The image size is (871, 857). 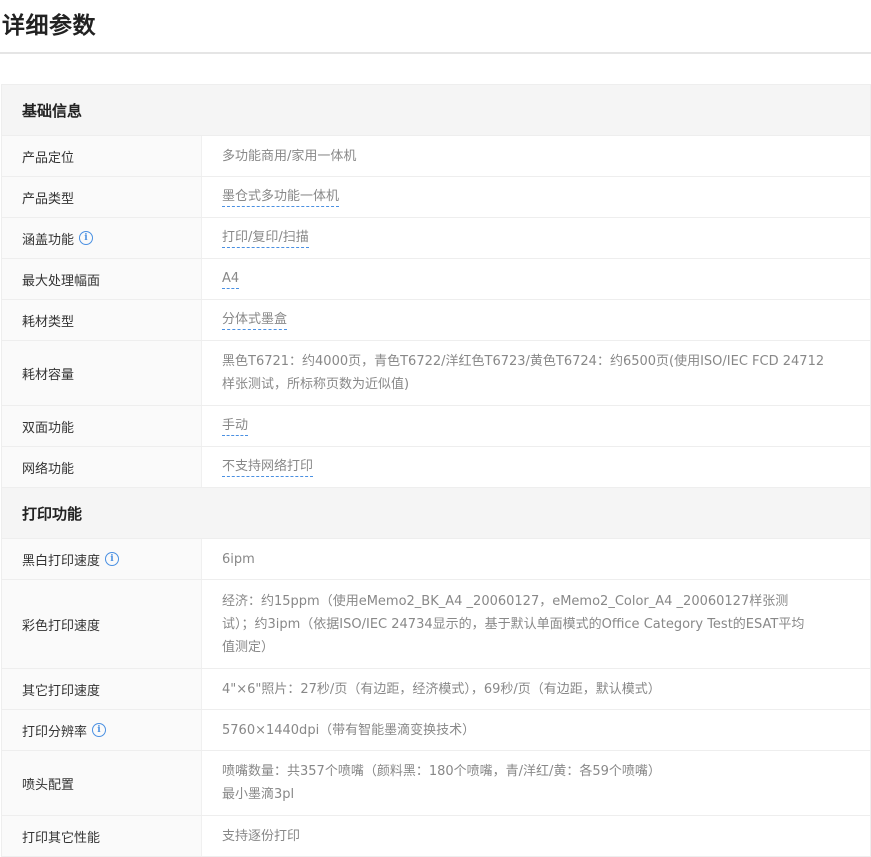 What do you see at coordinates (536, 197) in the screenshot?
I see `spec-value: 墨仓式多功能一体机` at bounding box center [536, 197].